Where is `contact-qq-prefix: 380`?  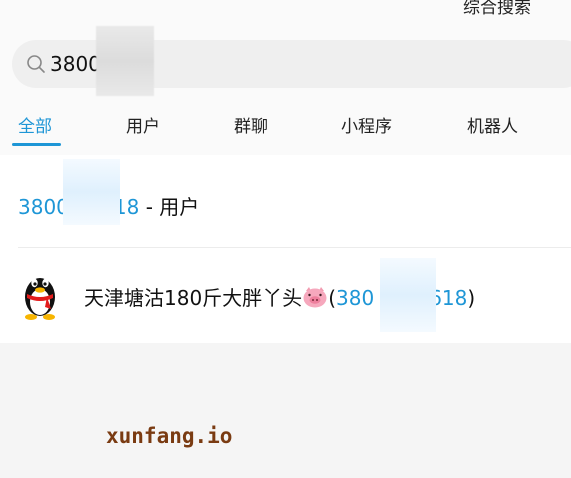
contact-qq-prefix: 380 is located at coordinates (355, 298).